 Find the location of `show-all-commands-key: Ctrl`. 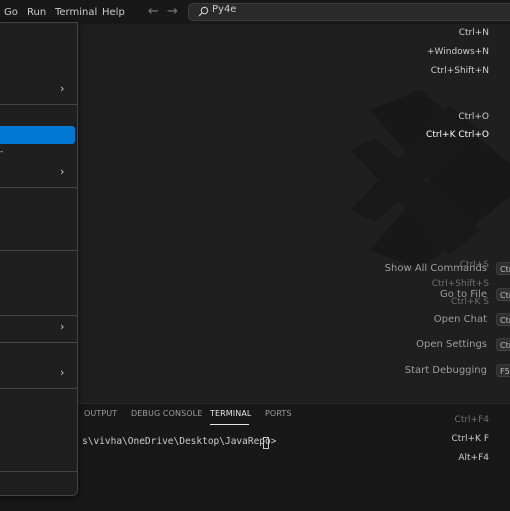

show-all-commands-key: Ctrl is located at coordinates (503, 268).